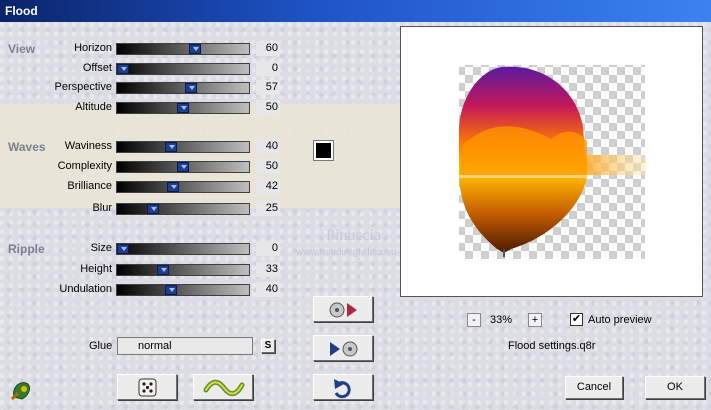 The width and height of the screenshot is (711, 410). Describe the element at coordinates (162, 270) in the screenshot. I see `height-thumb` at that location.